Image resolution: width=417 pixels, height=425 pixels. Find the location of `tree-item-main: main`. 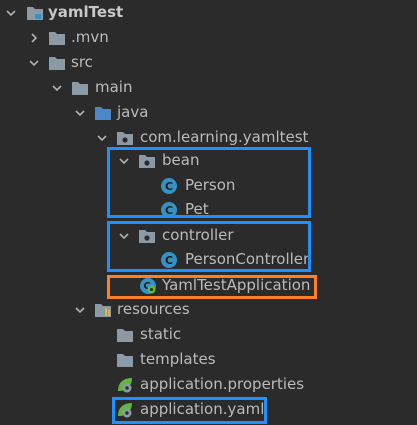

tree-item-main: main is located at coordinates (208, 87).